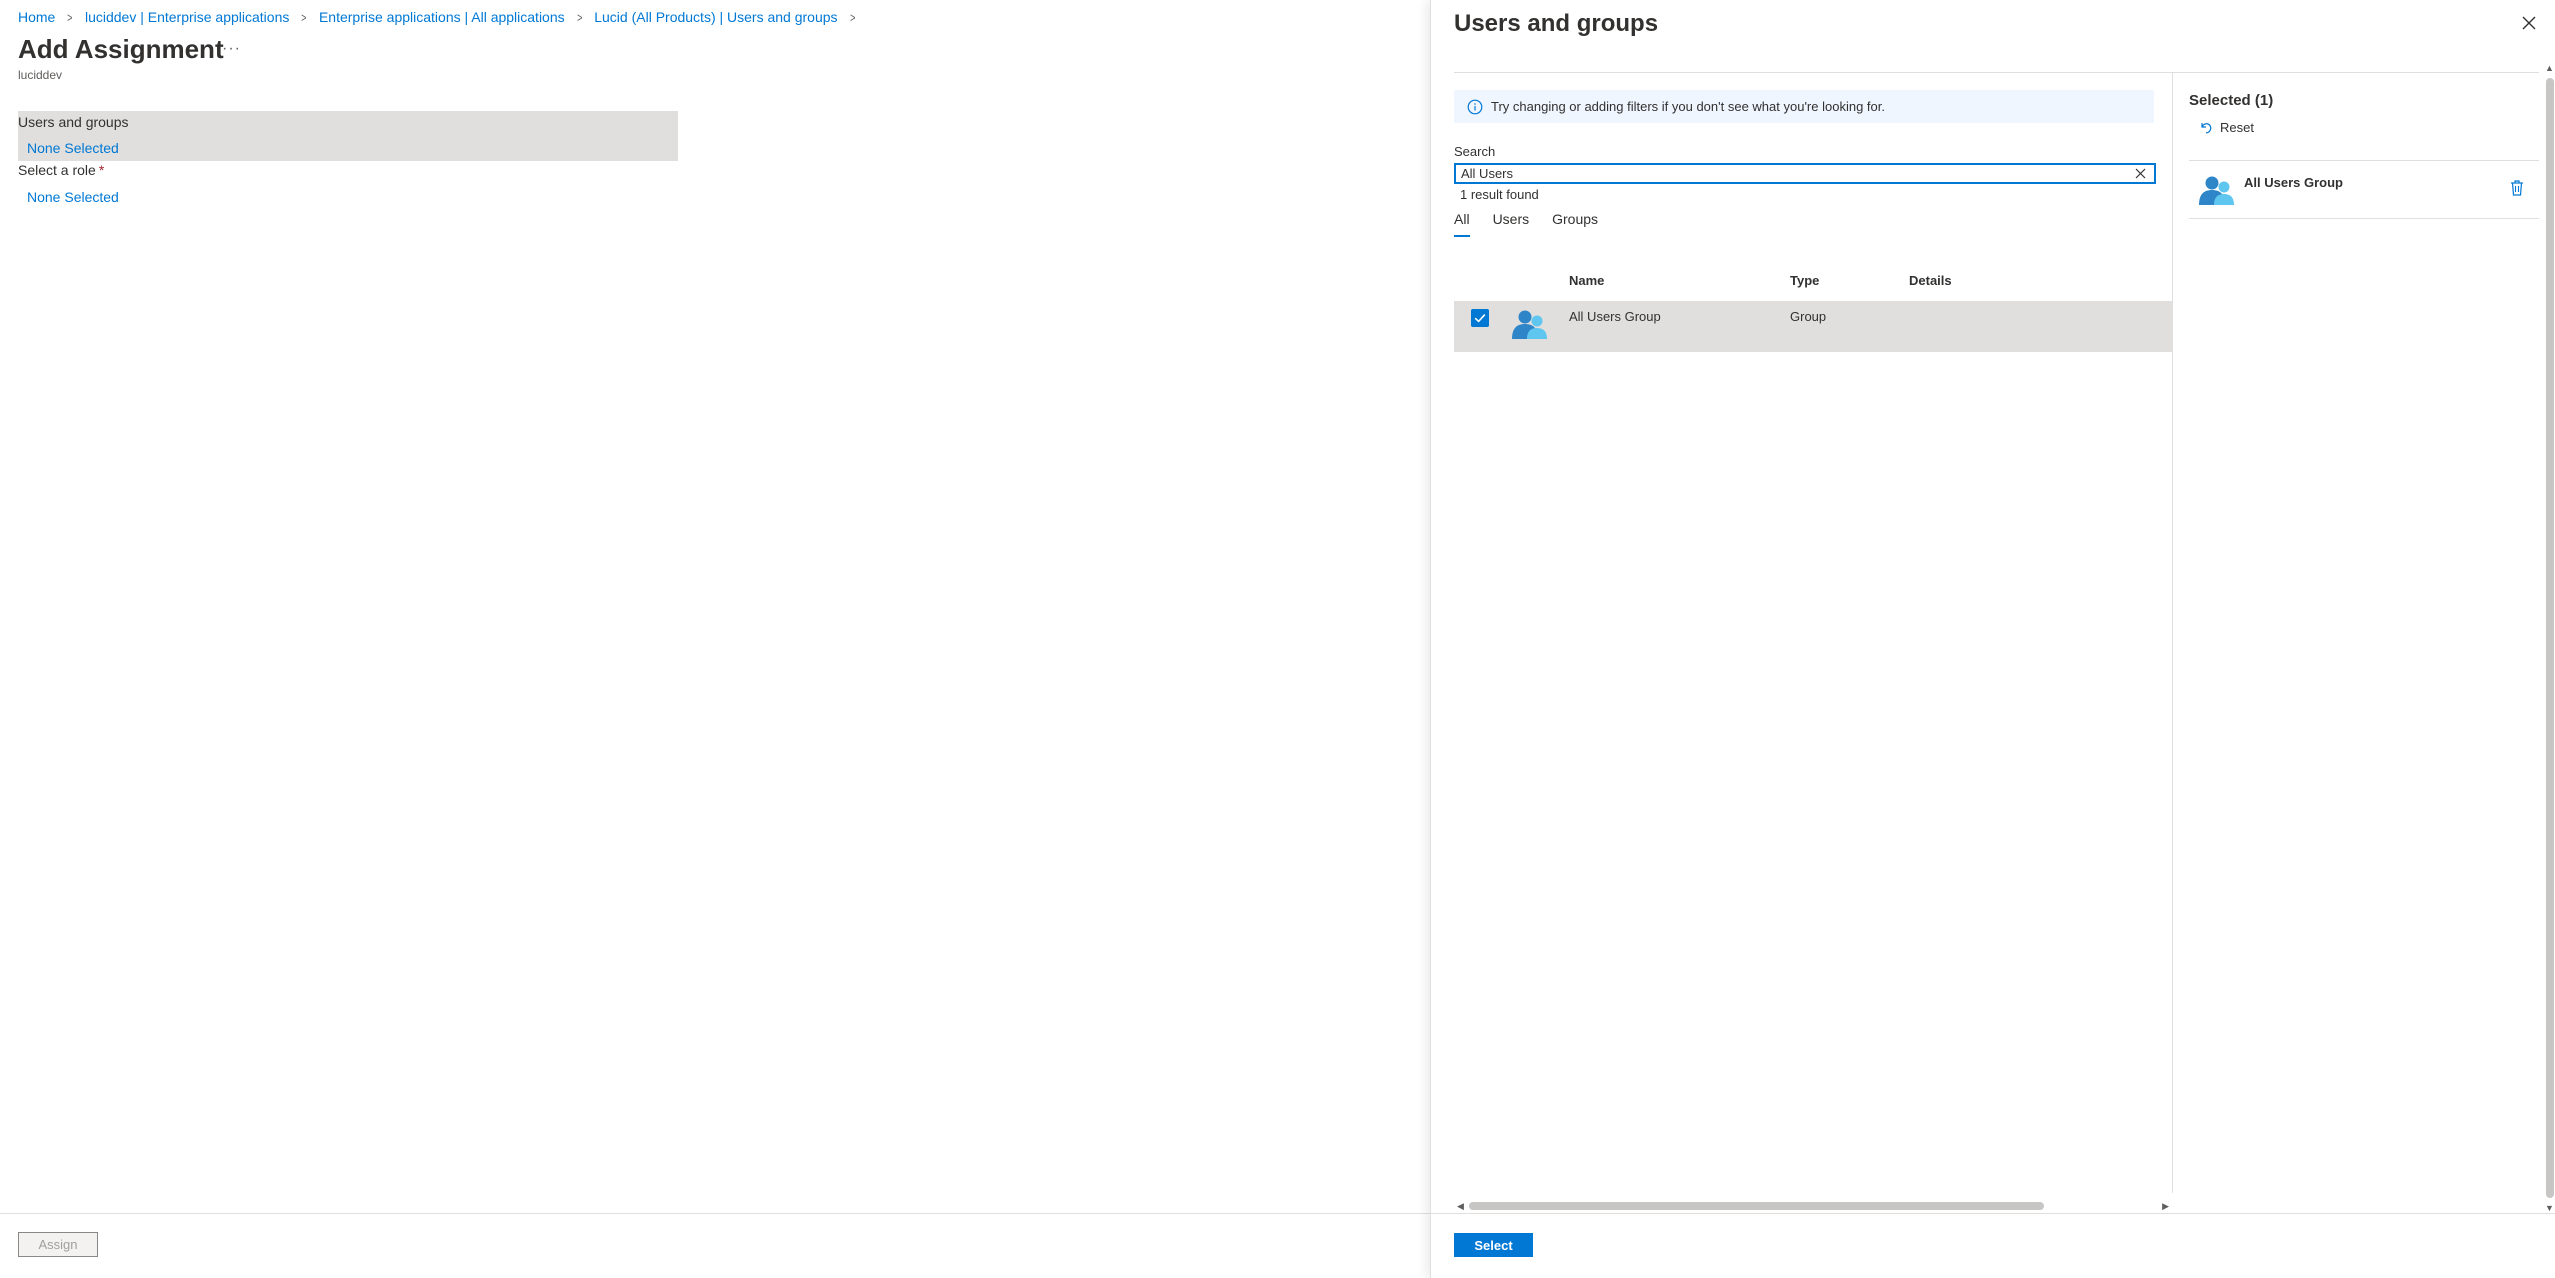  What do you see at coordinates (2364, 190) in the screenshot?
I see `selected-item: All Users Group` at bounding box center [2364, 190].